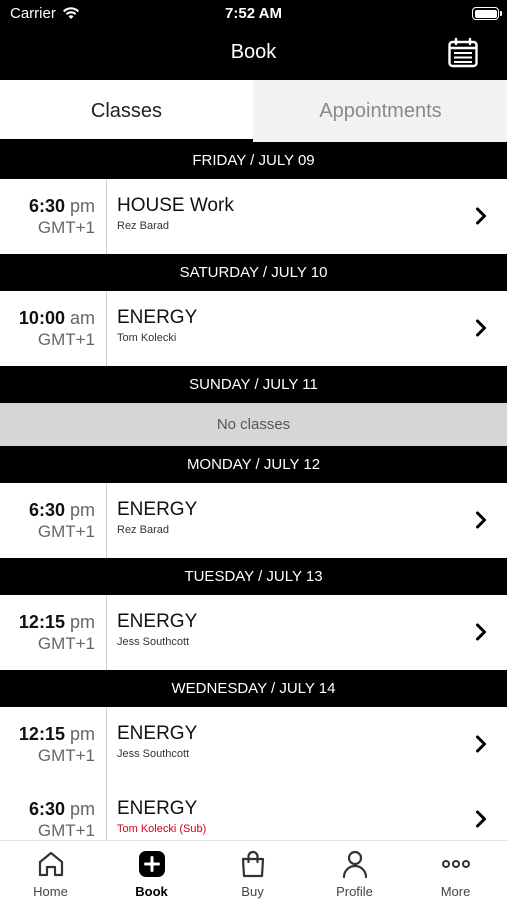 Image resolution: width=507 pixels, height=900 pixels. Describe the element at coordinates (253, 272) in the screenshot. I see `day-header: SATURDAY / JULY 10` at that location.